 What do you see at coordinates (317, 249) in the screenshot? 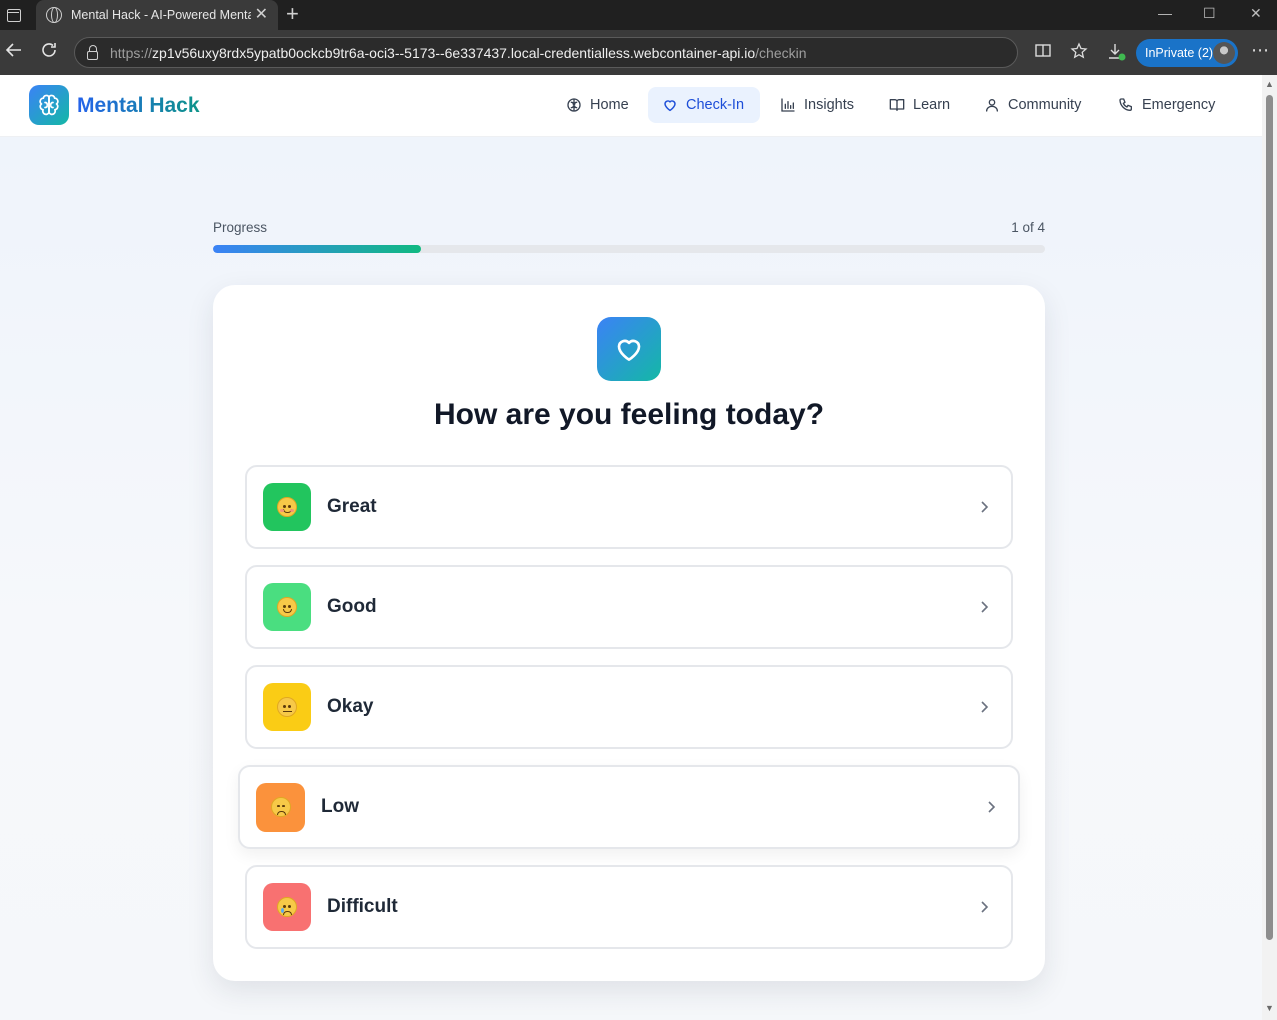
I see `progress-bar-fill` at bounding box center [317, 249].